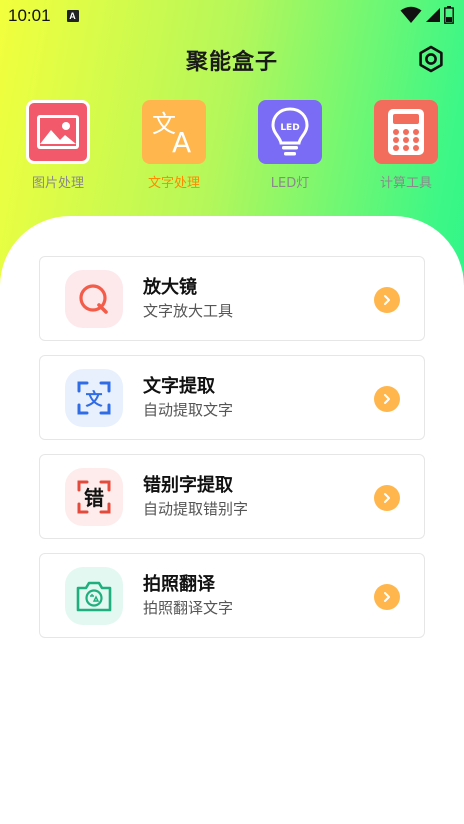  I want to click on menu-item-typo-extract: 错 错别字提取 自动提取错别字, so click(232, 496).